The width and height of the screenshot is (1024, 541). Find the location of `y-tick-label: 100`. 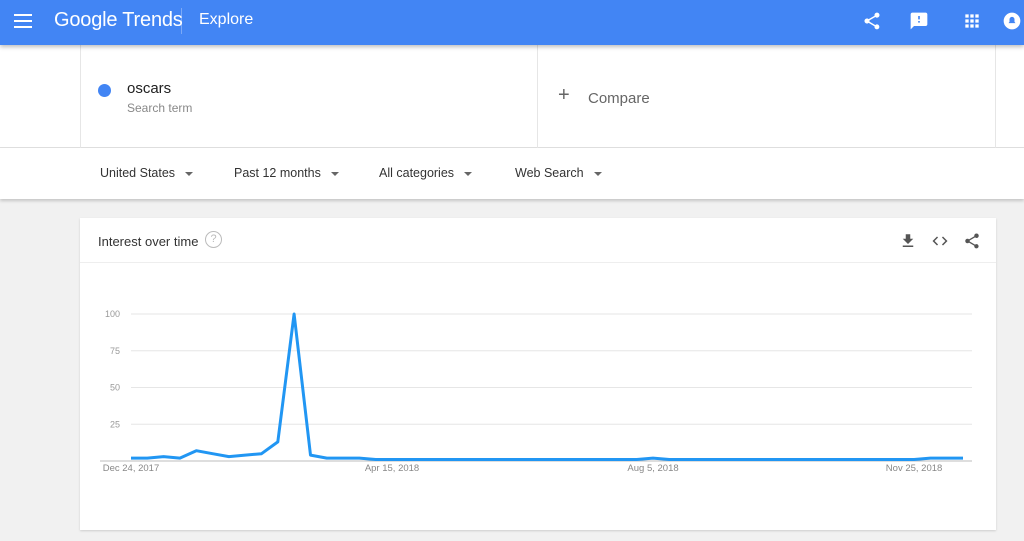

y-tick-label: 100 is located at coordinates (112, 314).